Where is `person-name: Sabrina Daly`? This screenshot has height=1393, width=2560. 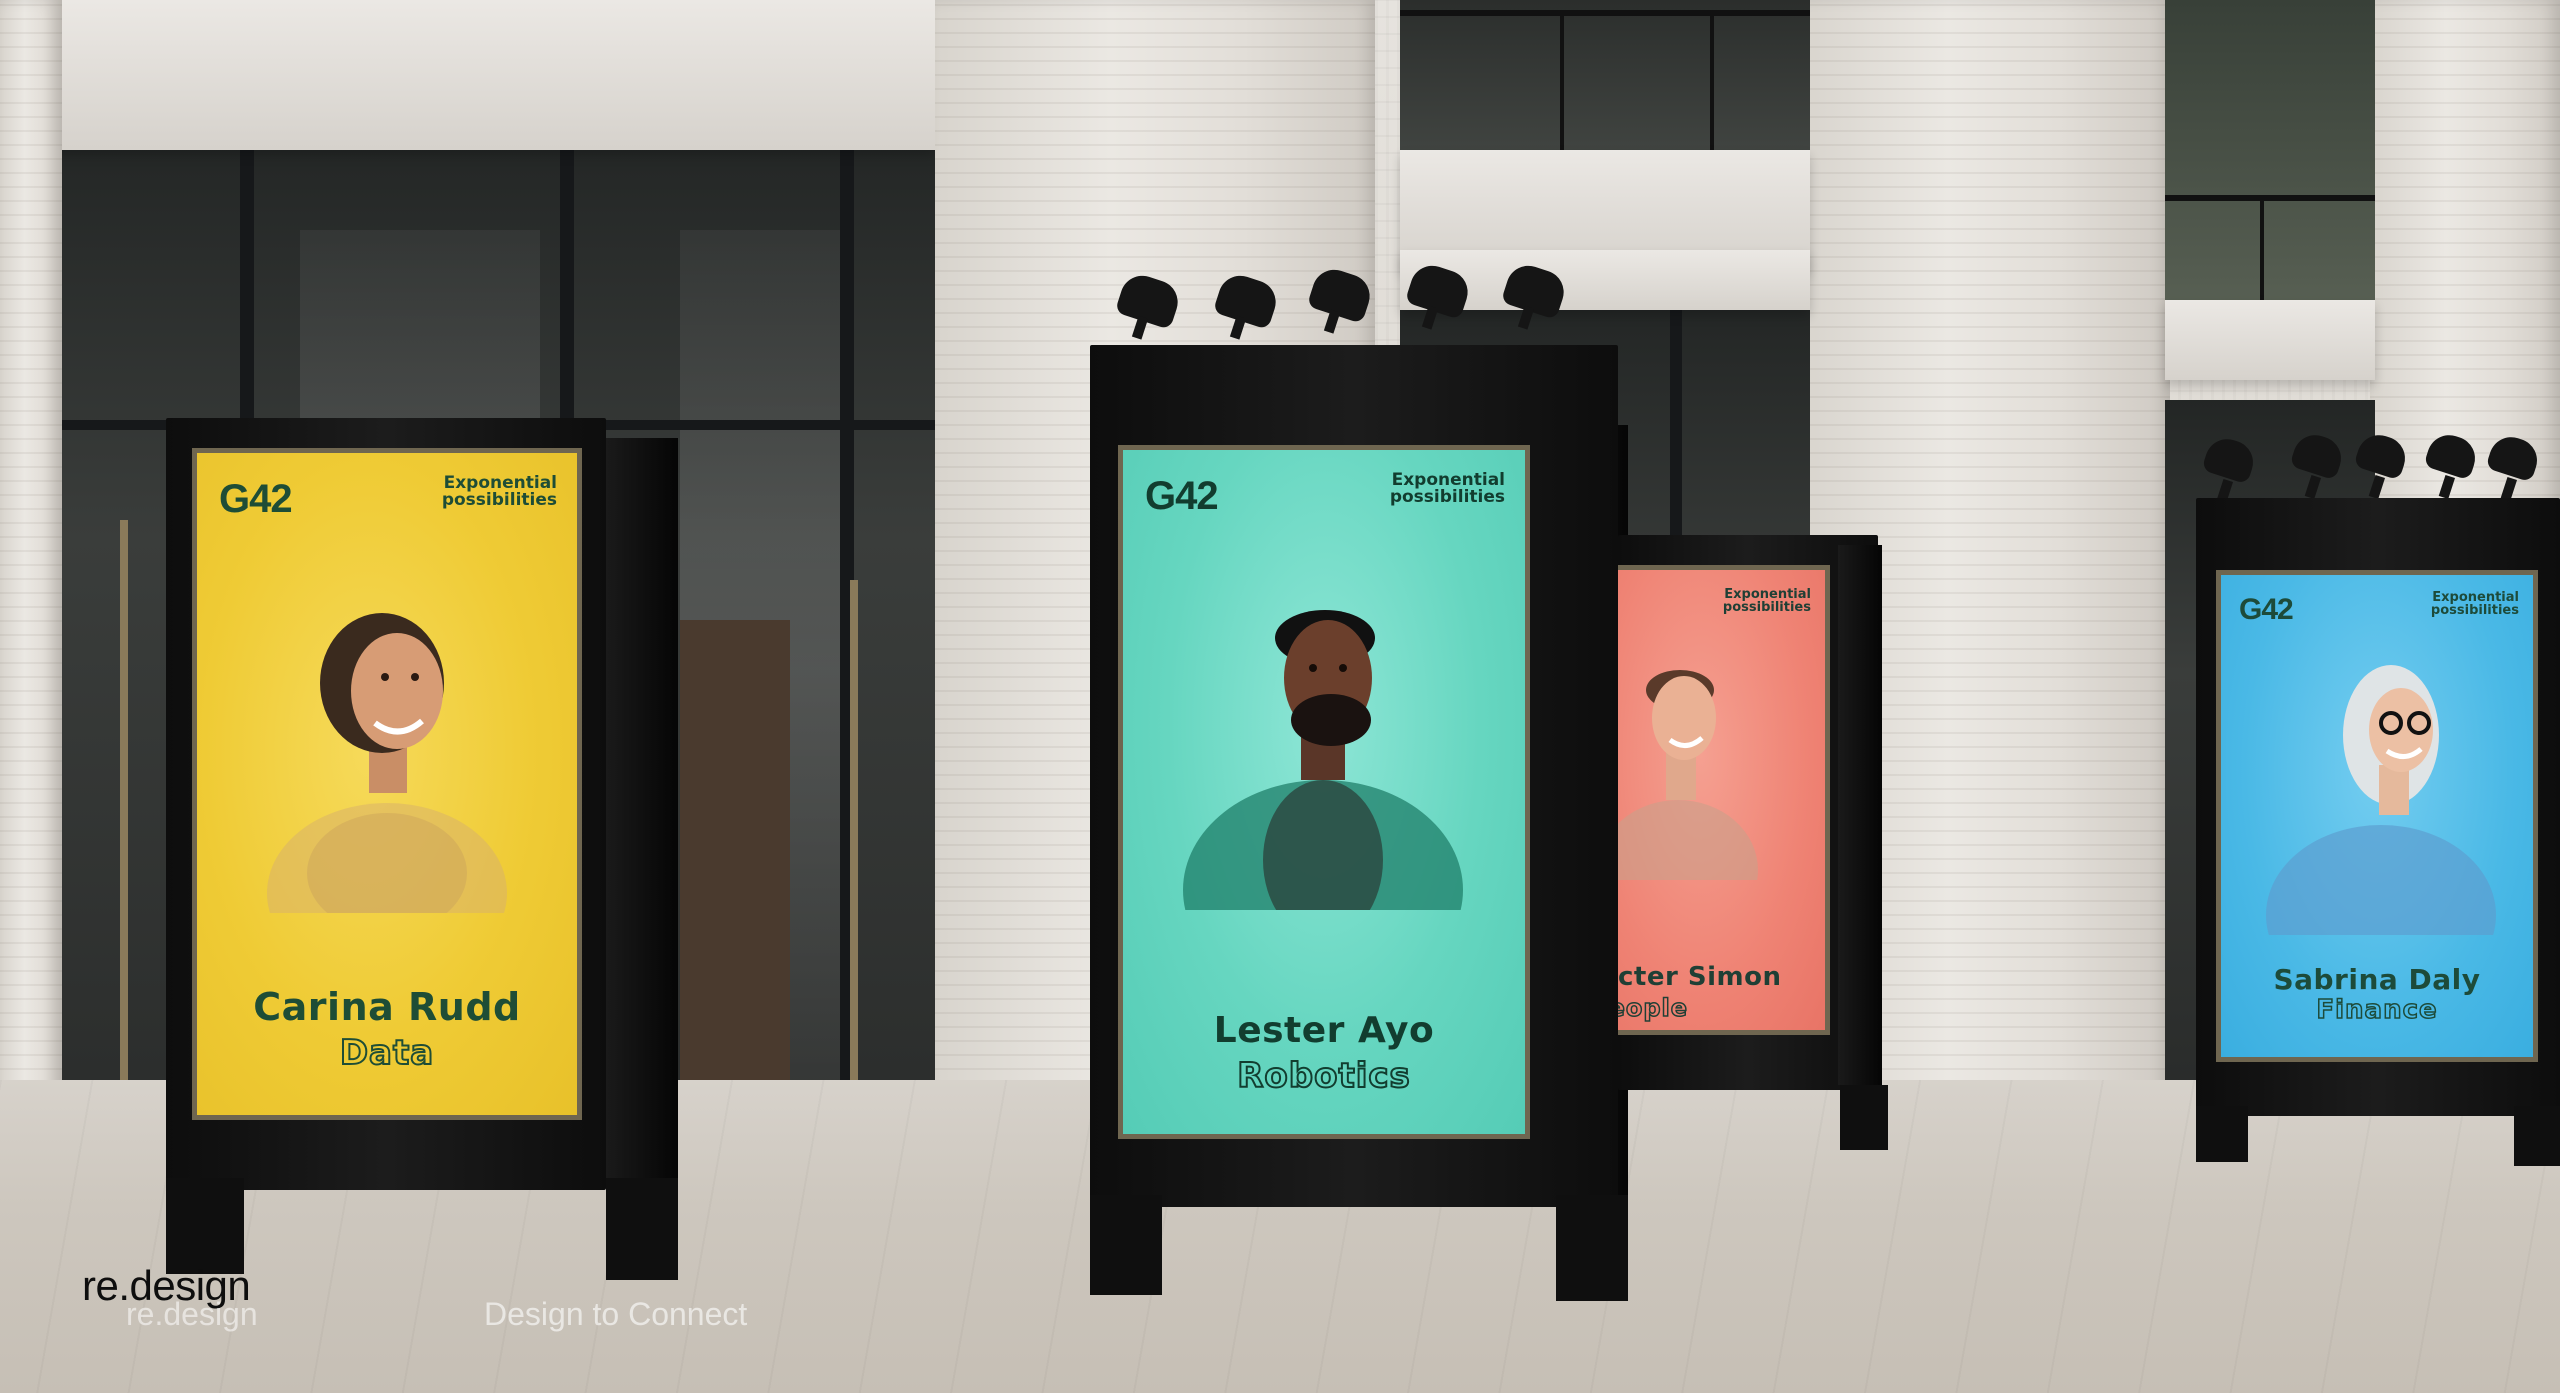
person-name: Sabrina Daly is located at coordinates (2377, 979).